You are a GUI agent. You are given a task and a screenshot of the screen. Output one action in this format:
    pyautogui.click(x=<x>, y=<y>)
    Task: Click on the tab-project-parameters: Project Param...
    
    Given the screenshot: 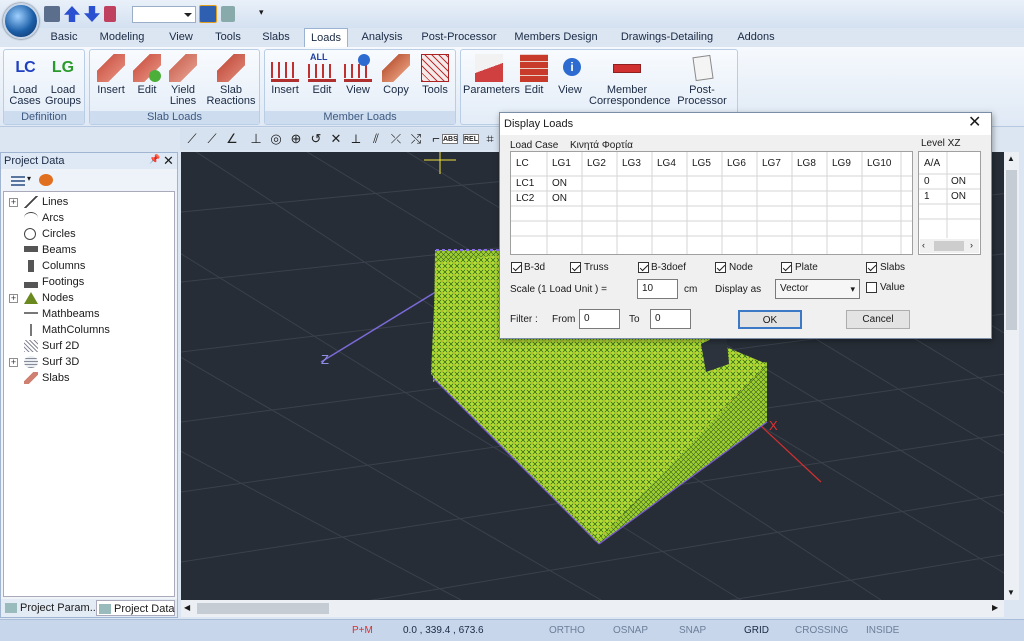 What is the action you would take?
    pyautogui.click(x=51, y=608)
    